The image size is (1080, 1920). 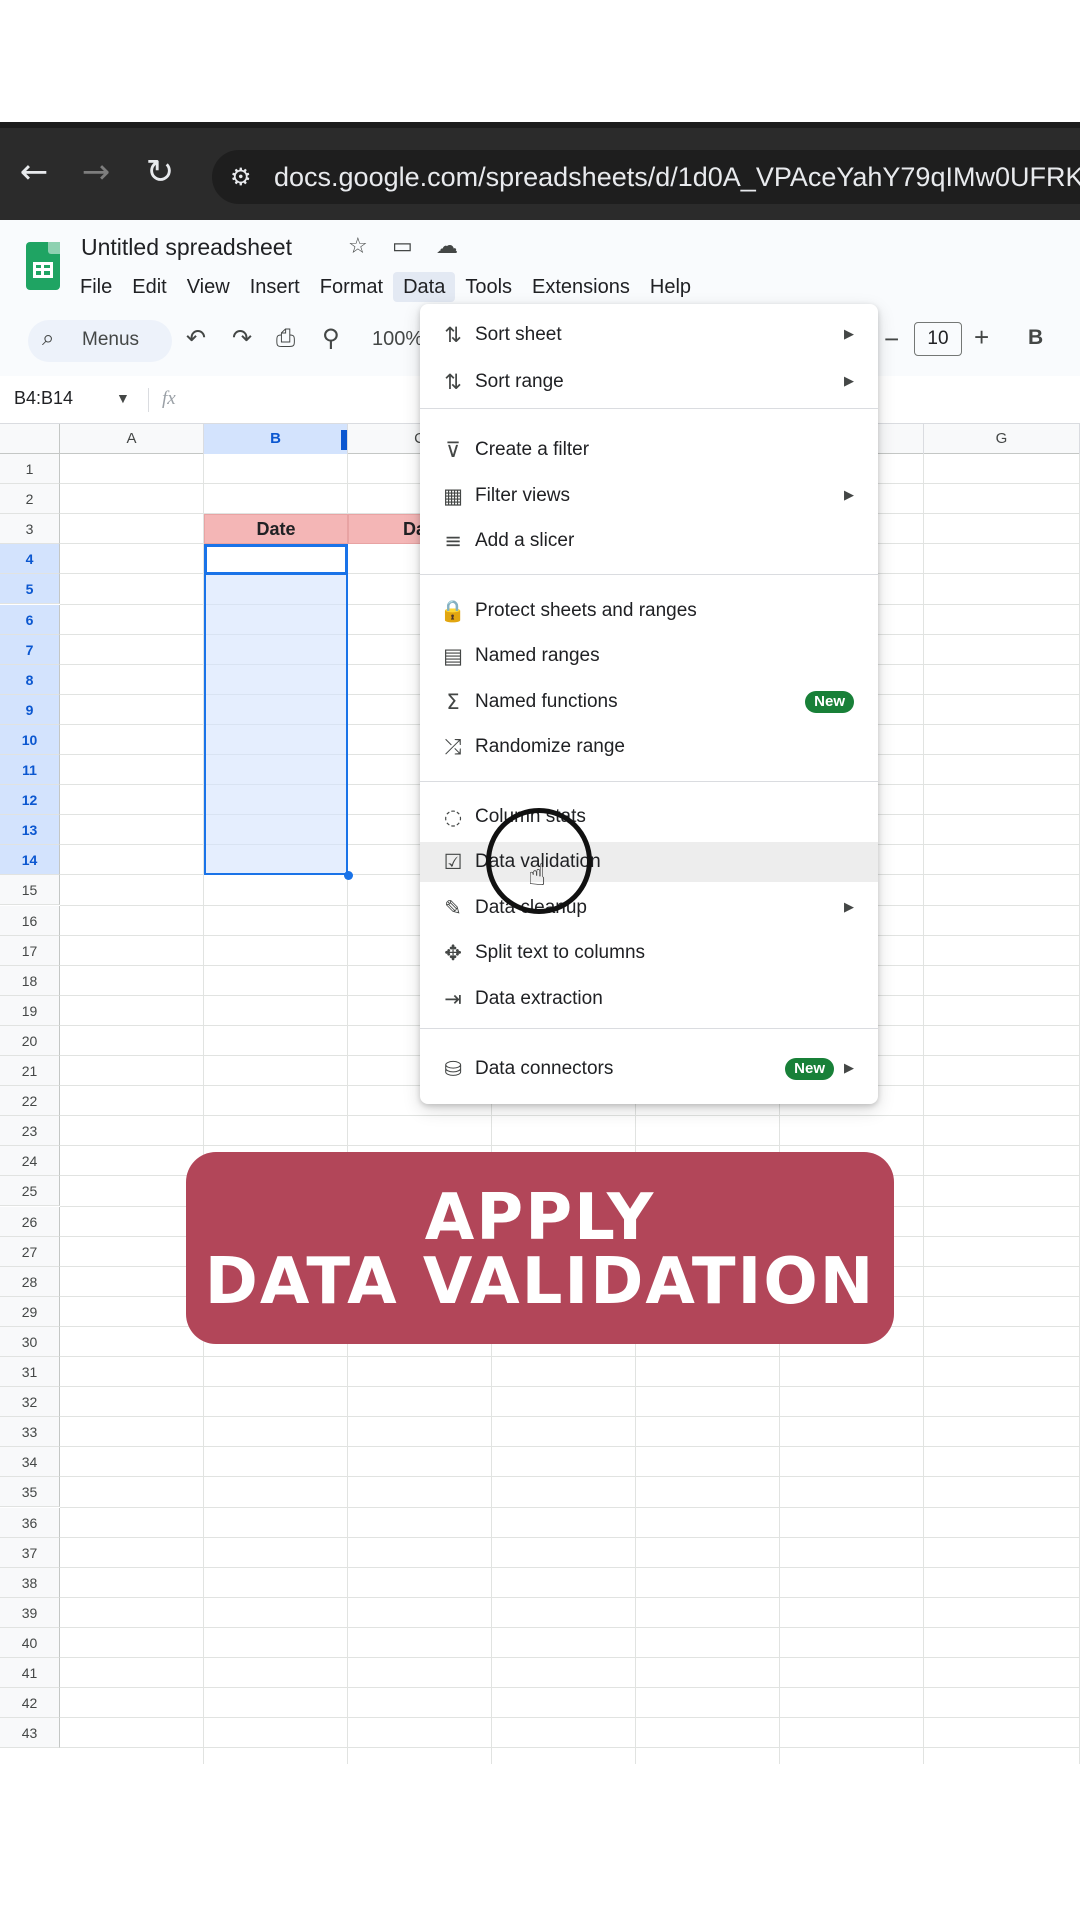 I want to click on row-header-8: 8, so click(x=30, y=679).